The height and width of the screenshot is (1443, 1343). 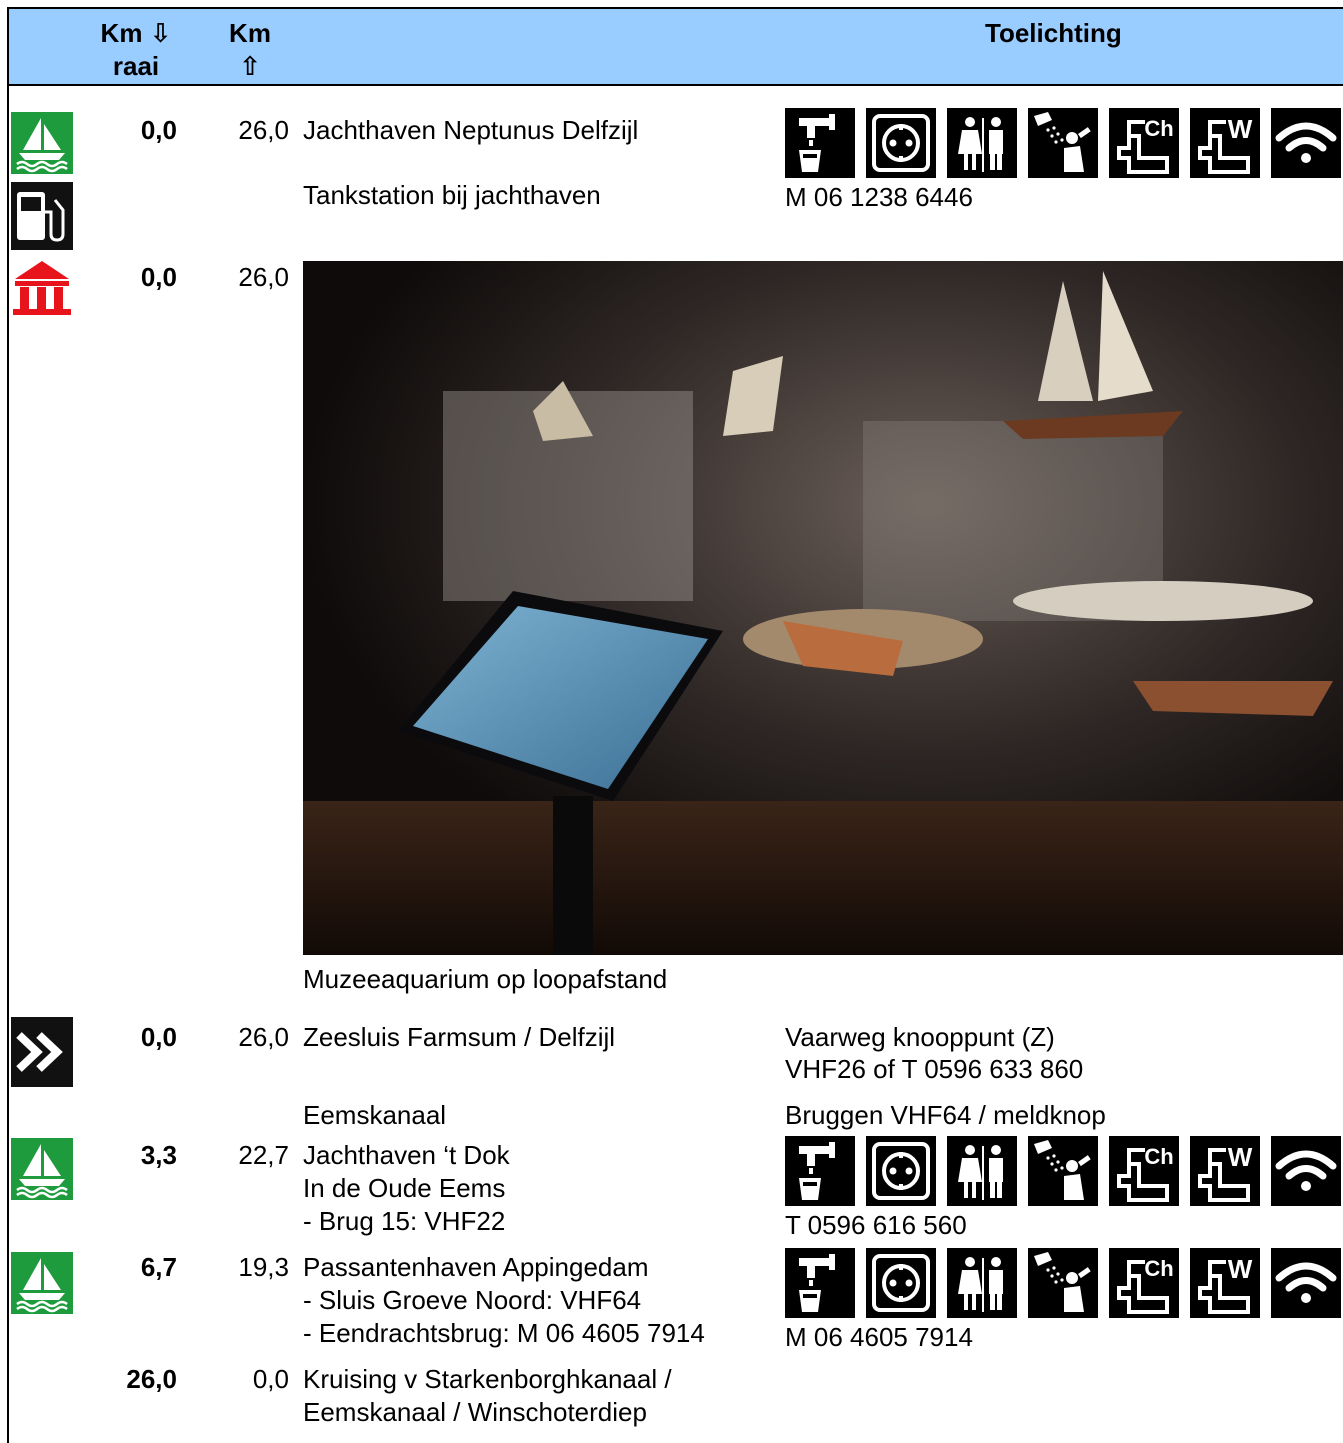 I want to click on header-km-up: Km ⇧, so click(x=250, y=50).